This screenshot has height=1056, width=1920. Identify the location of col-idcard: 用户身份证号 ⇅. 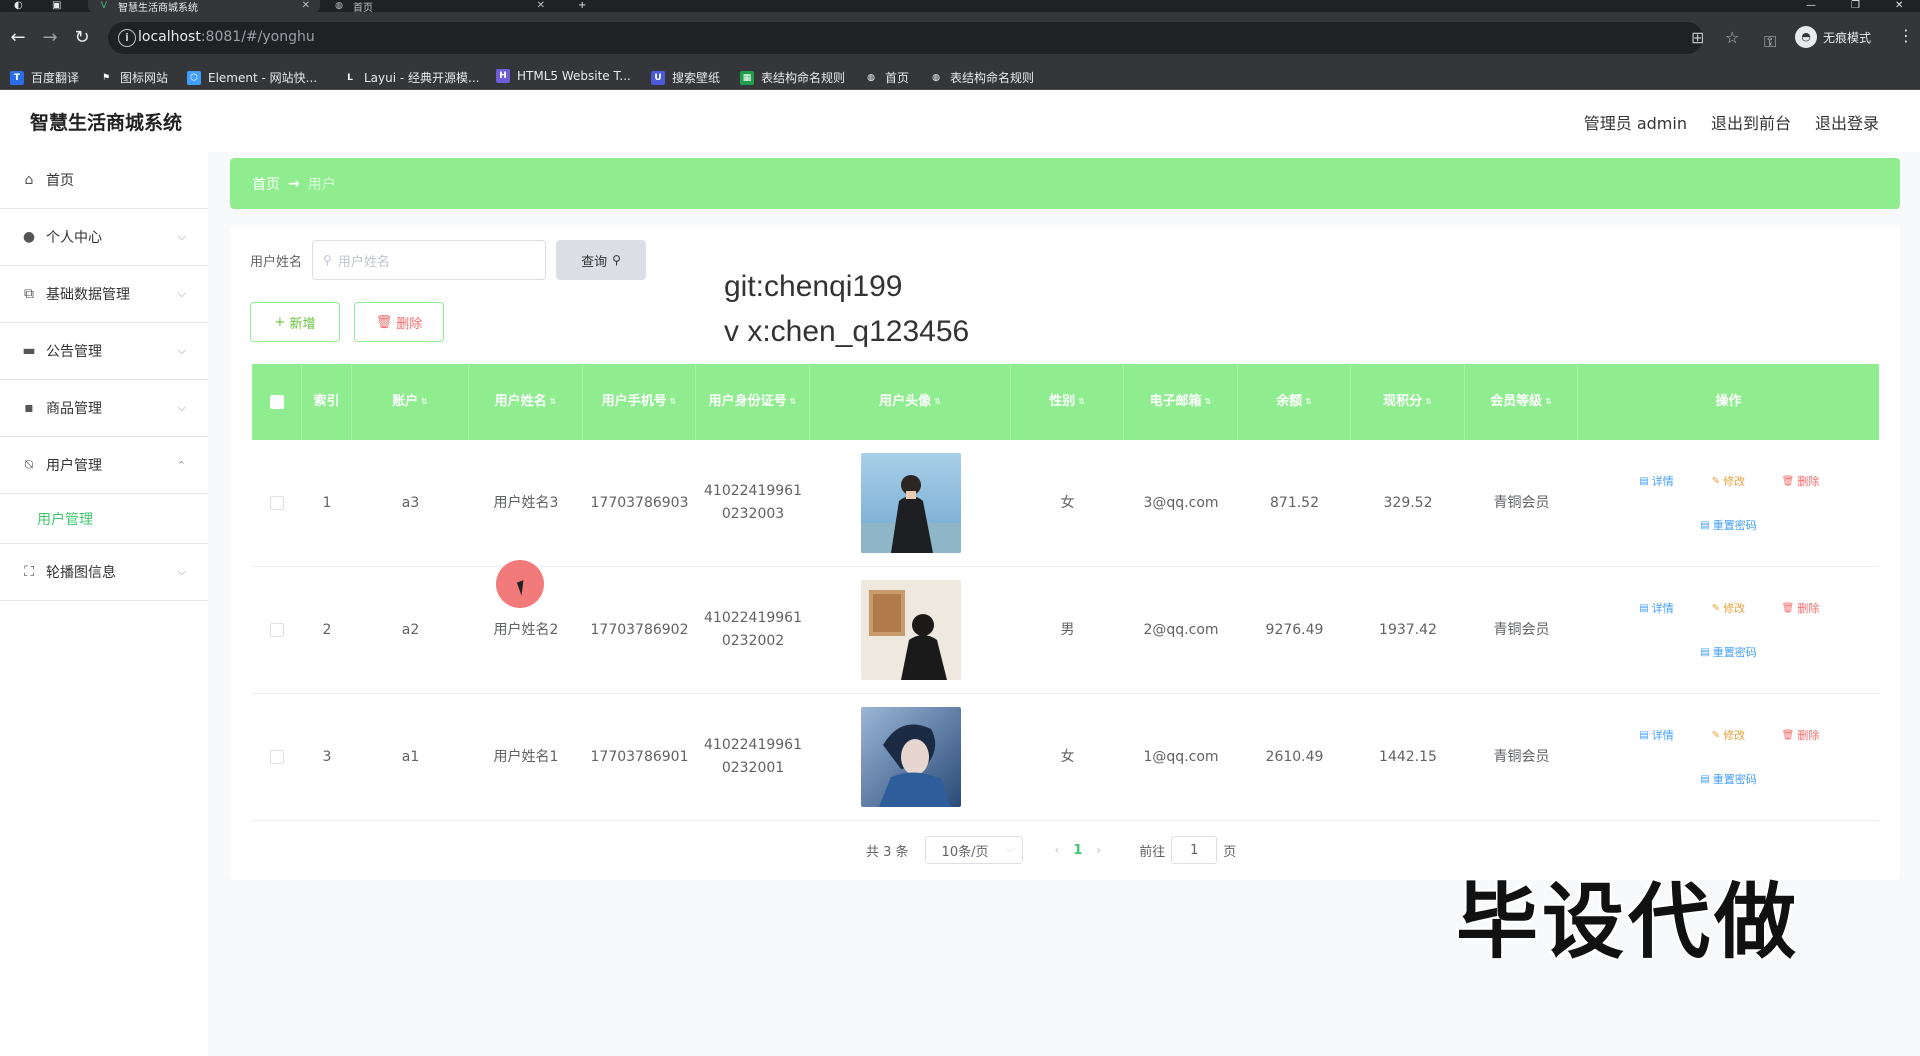
(753, 402).